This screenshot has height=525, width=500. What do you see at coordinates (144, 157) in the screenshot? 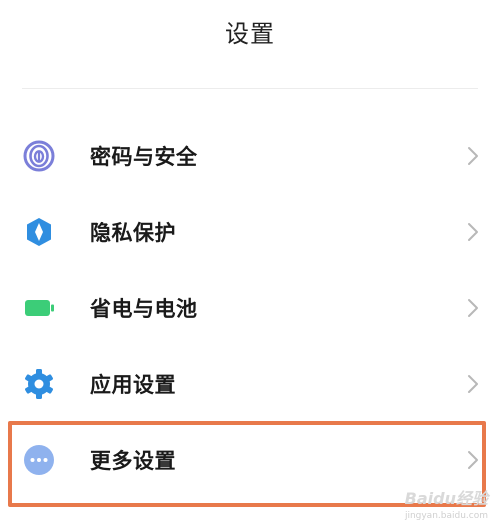
I see `settings-item-label: 密码与安全` at bounding box center [144, 157].